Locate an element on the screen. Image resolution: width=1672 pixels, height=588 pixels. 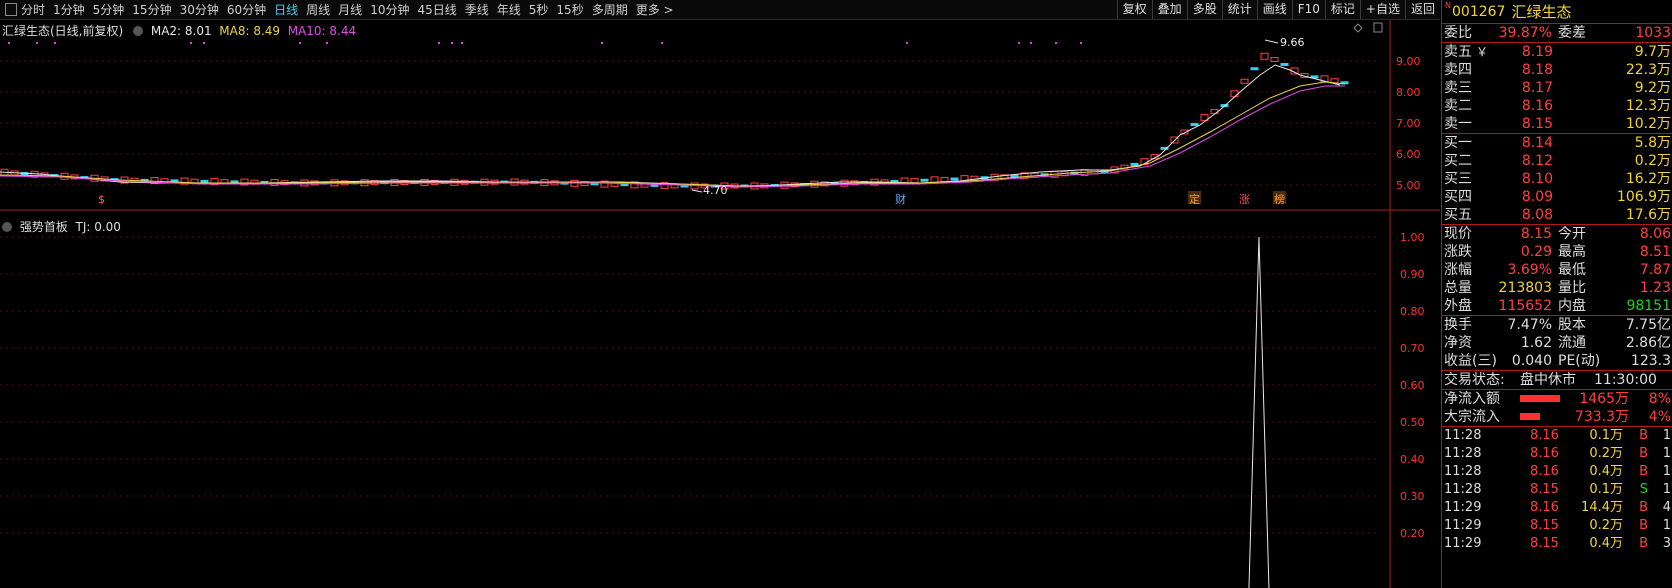
trade-row: 11:28 8.16 0.1万 B 1 is located at coordinates (1557, 436).